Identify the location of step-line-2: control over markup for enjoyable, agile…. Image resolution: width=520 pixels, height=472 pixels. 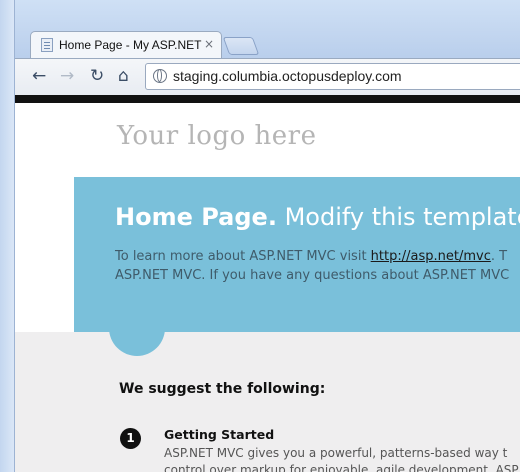
(341, 467).